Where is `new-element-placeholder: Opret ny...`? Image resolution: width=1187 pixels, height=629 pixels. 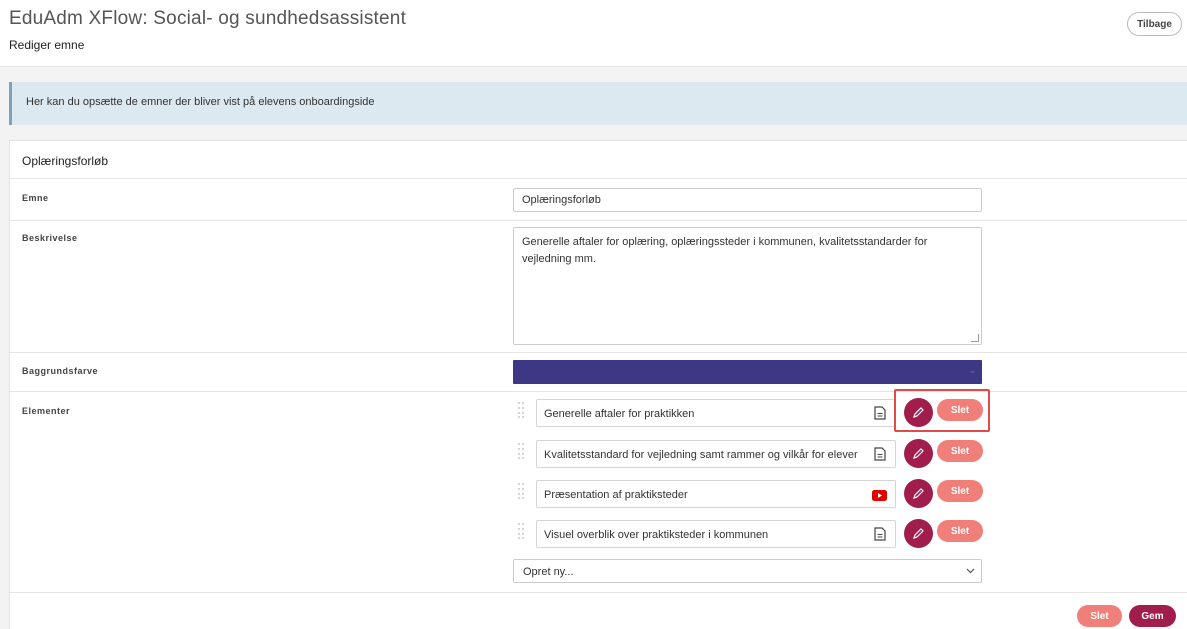
new-element-placeholder: Opret ny... is located at coordinates (548, 572).